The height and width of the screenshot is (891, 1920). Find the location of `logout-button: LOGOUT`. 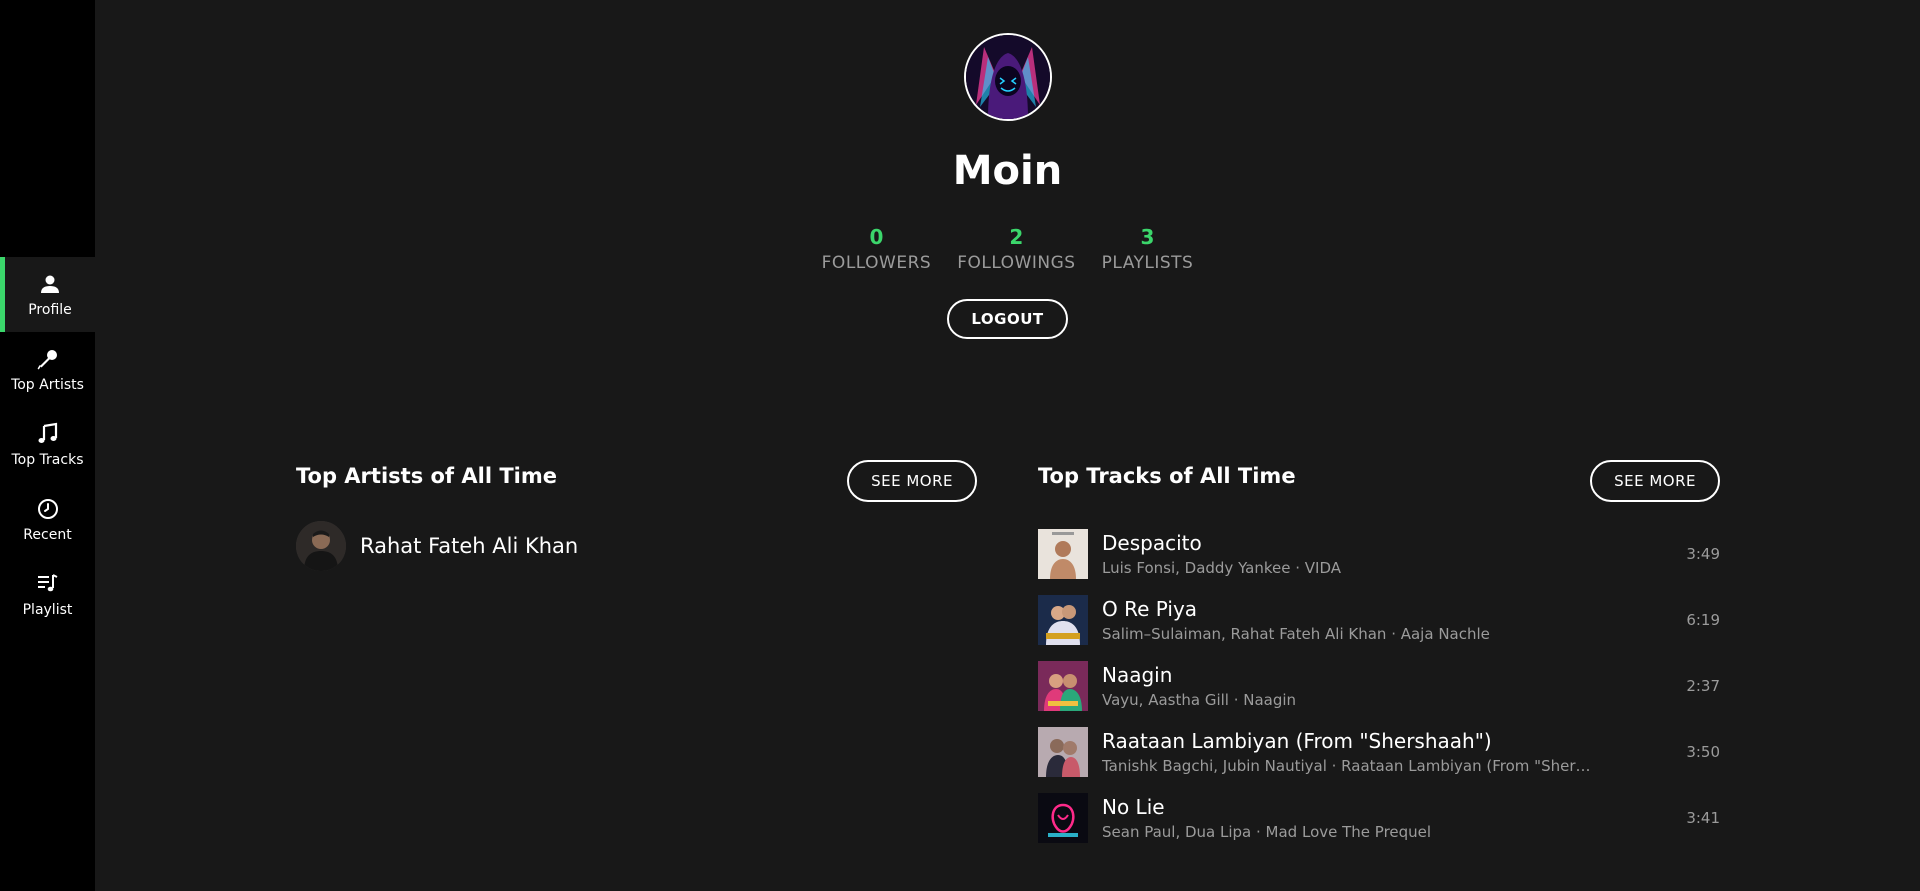

logout-button: LOGOUT is located at coordinates (1007, 319).